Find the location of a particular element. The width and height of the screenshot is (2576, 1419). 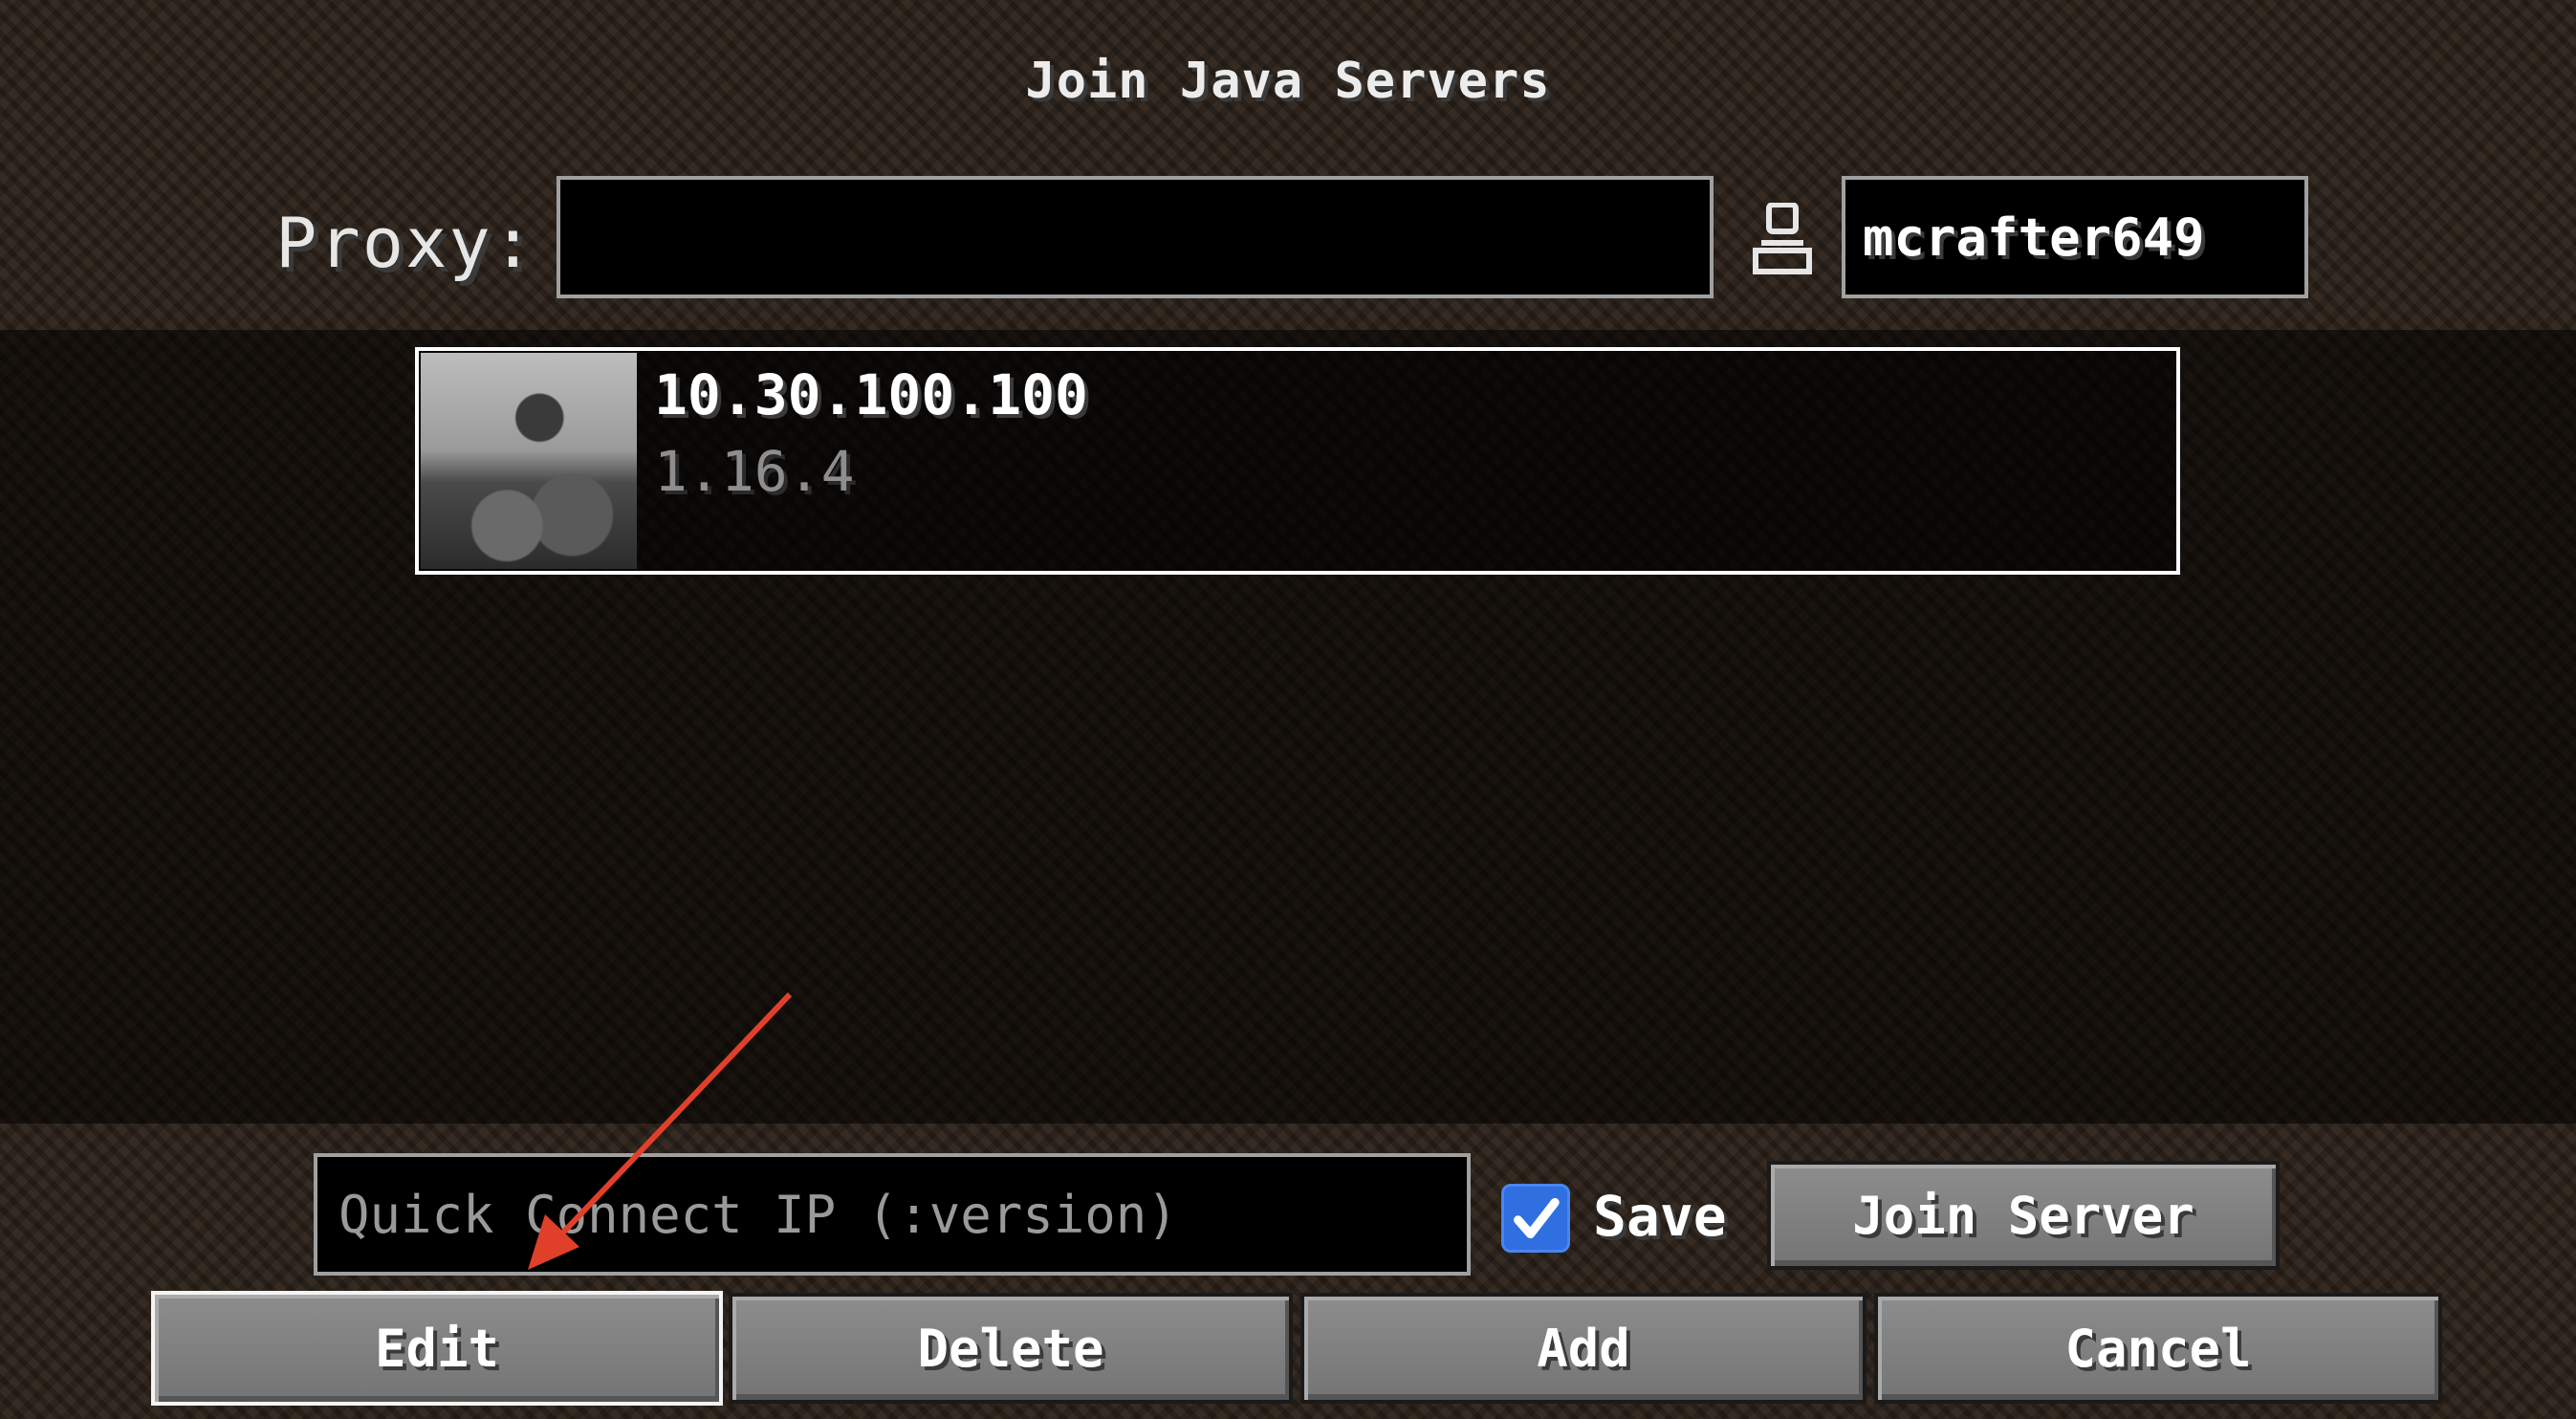

checkmark-icon is located at coordinates (1537, 1218).